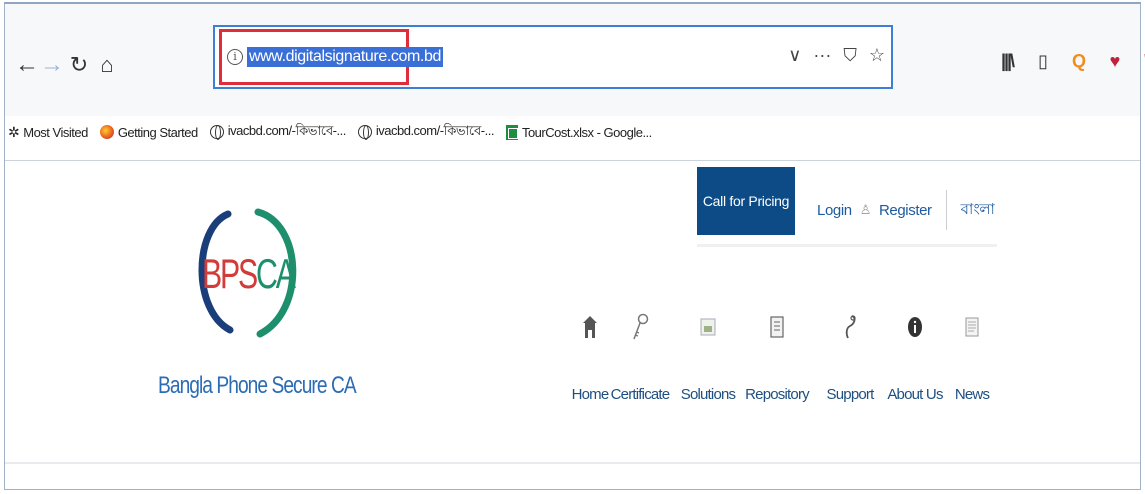 This screenshot has width=1145, height=494. What do you see at coordinates (978, 210) in the screenshot?
I see `language-link: বাংলা` at bounding box center [978, 210].